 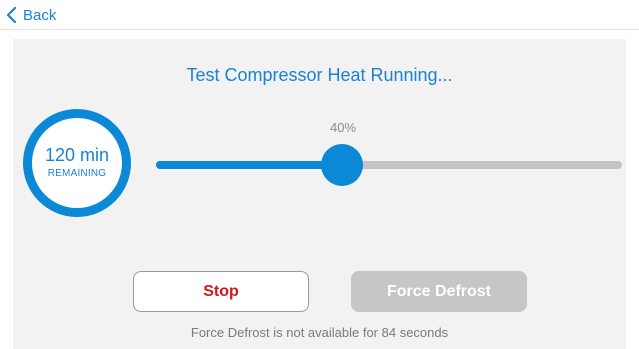 I want to click on stop-button: Stop, so click(x=221, y=291).